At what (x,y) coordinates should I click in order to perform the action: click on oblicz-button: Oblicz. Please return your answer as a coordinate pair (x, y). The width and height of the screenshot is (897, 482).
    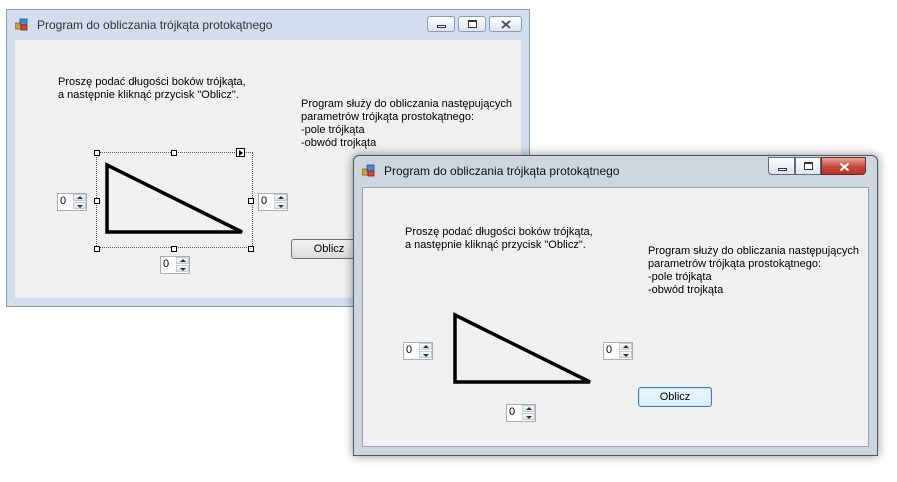
    Looking at the image, I should click on (675, 397).